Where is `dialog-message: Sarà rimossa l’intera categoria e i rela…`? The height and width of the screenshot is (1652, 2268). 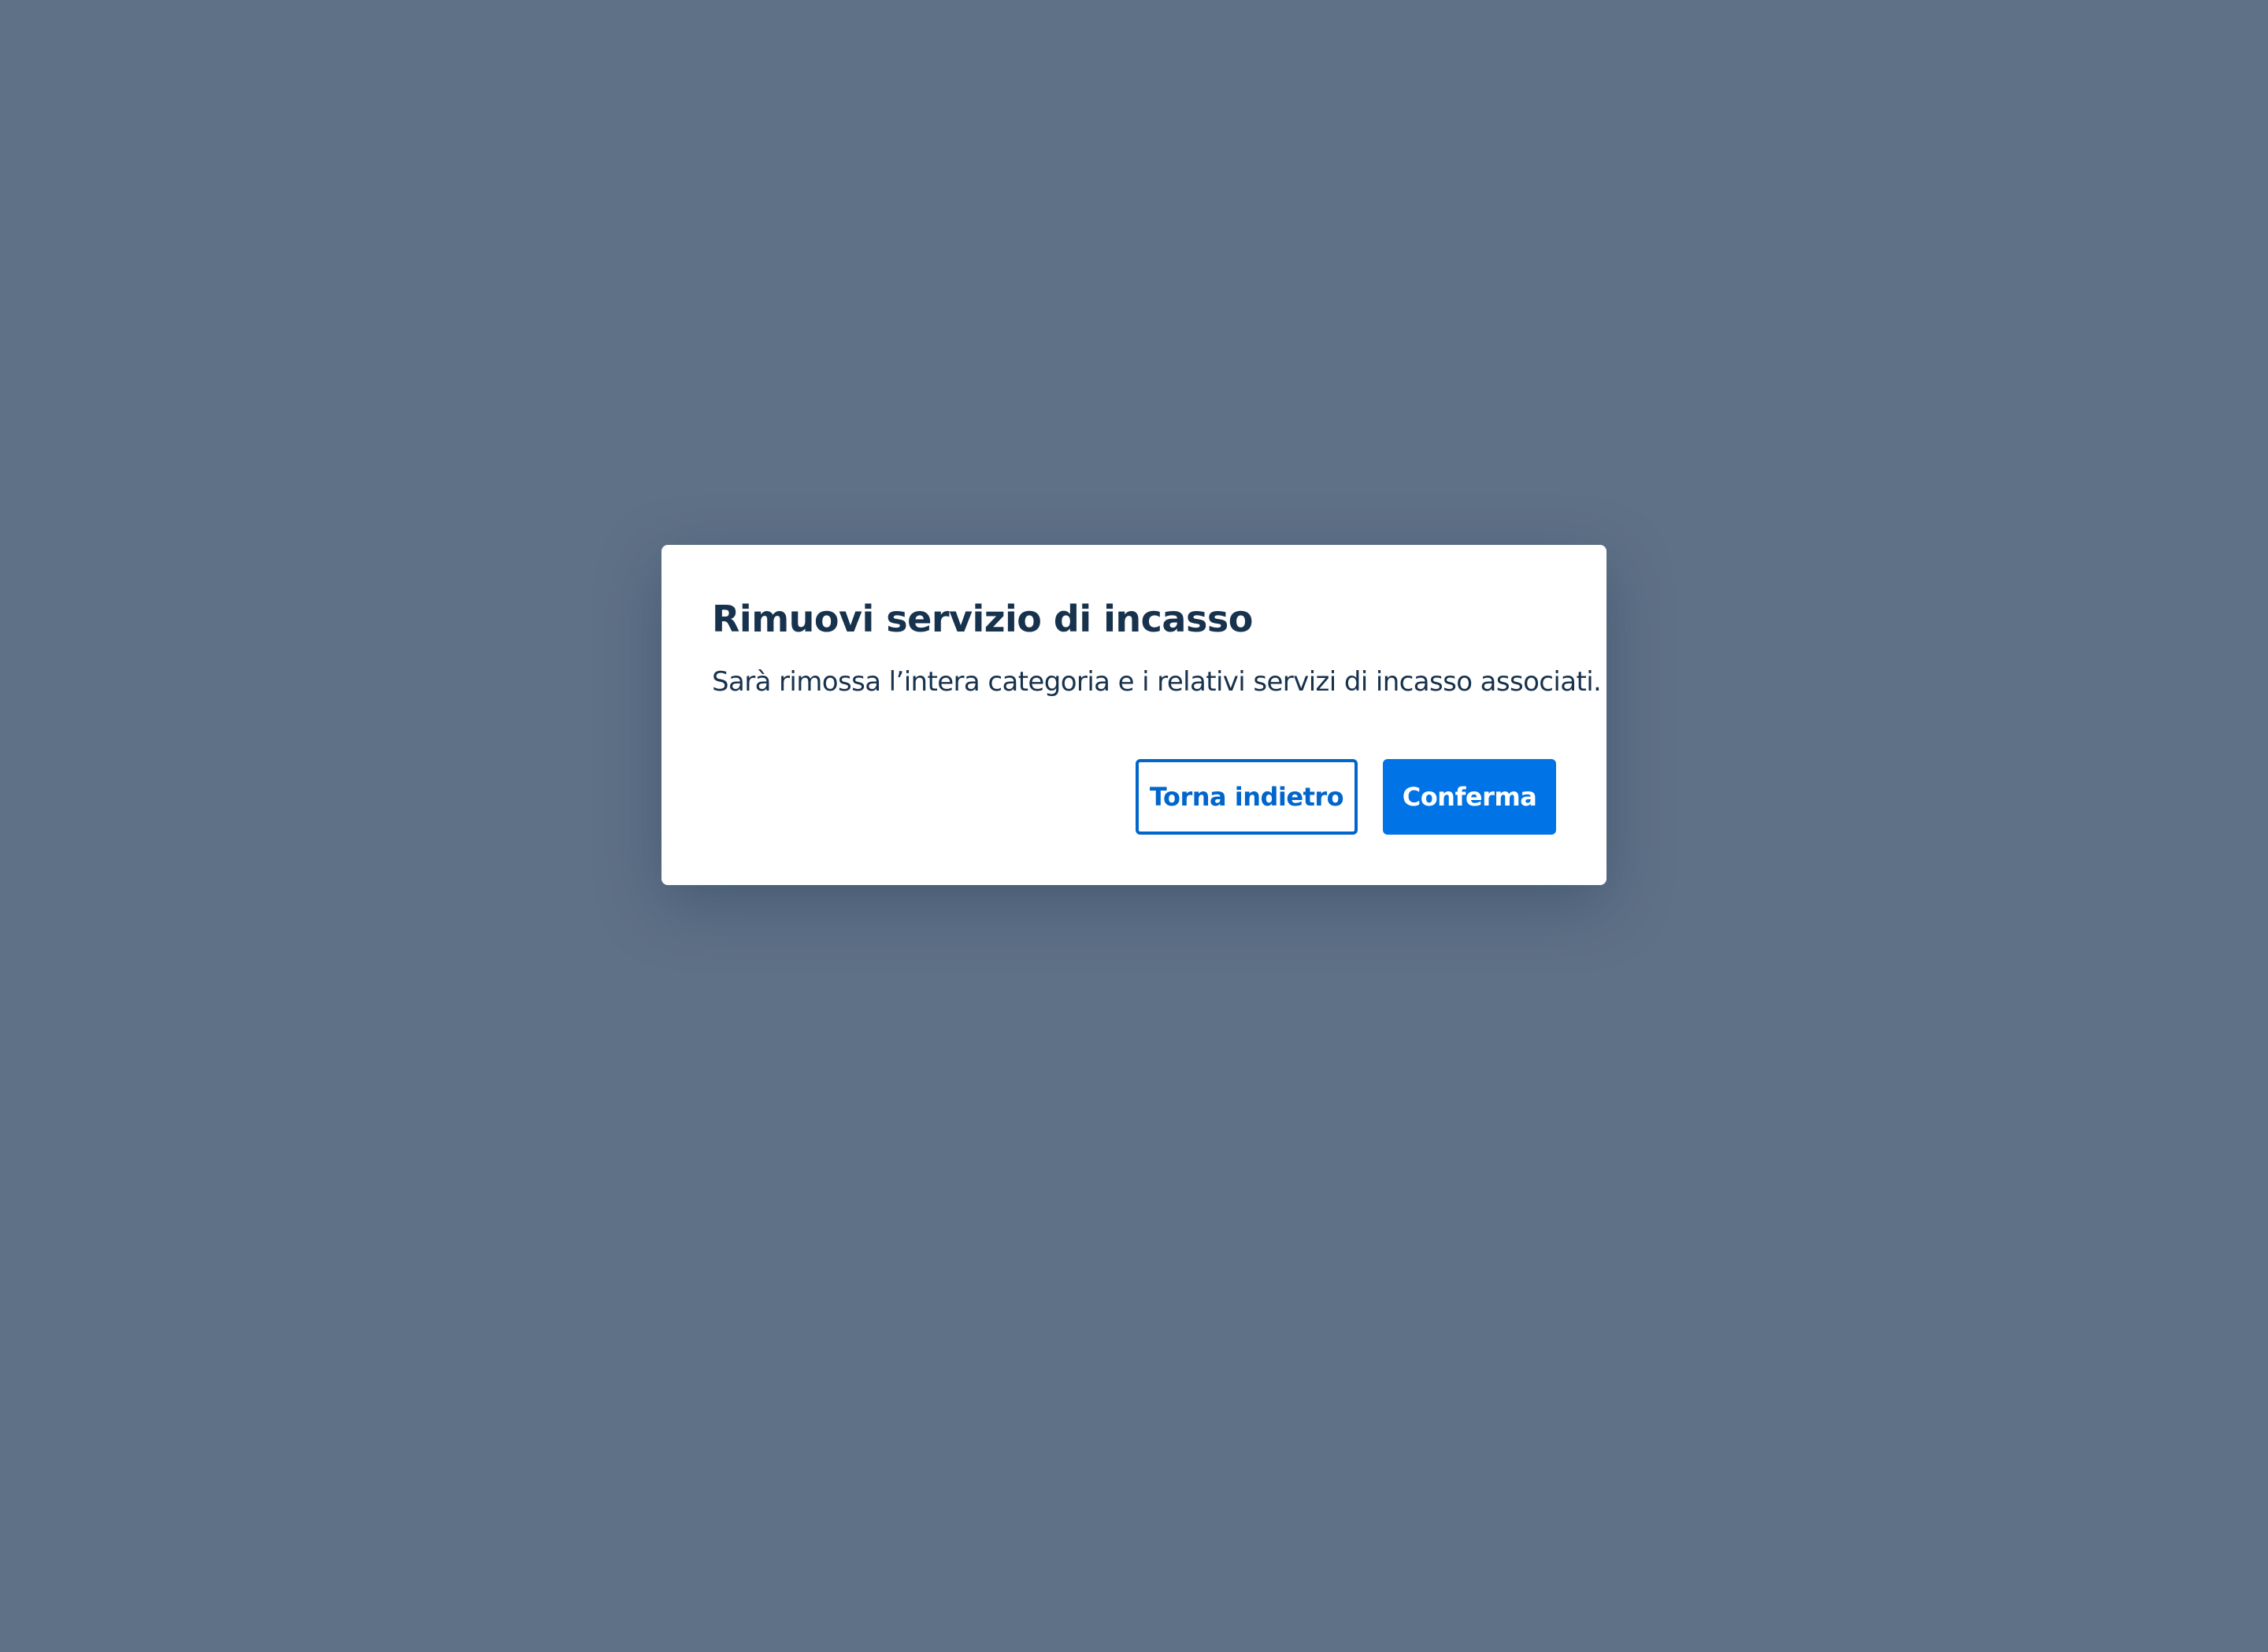
dialog-message: Sarà rimossa l’intera categoria e i rela… is located at coordinates (1157, 682).